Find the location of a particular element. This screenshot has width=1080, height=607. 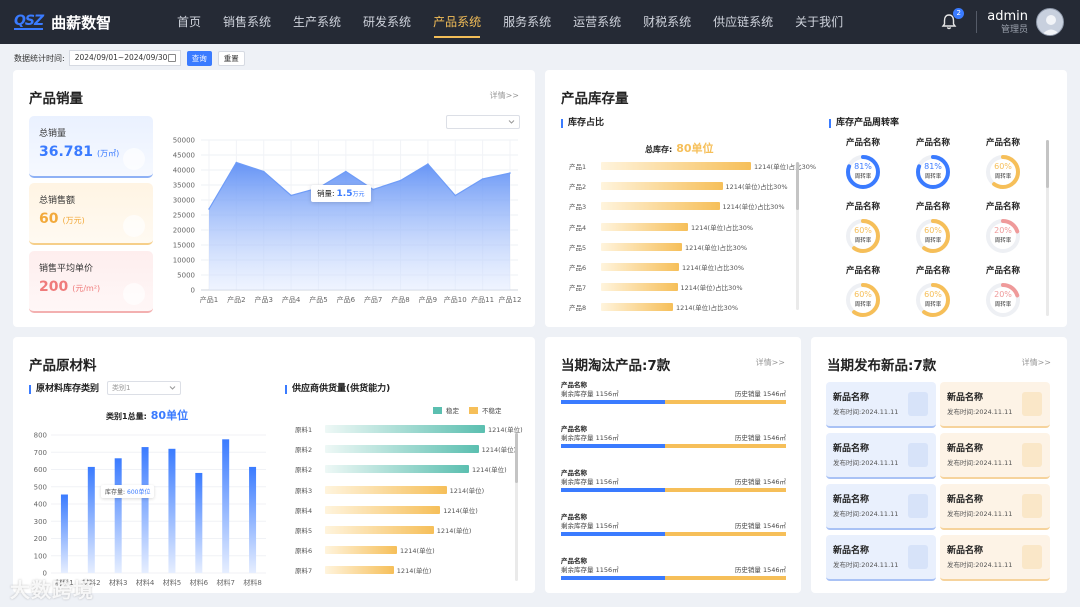

query-button: 查询 is located at coordinates (199, 58).